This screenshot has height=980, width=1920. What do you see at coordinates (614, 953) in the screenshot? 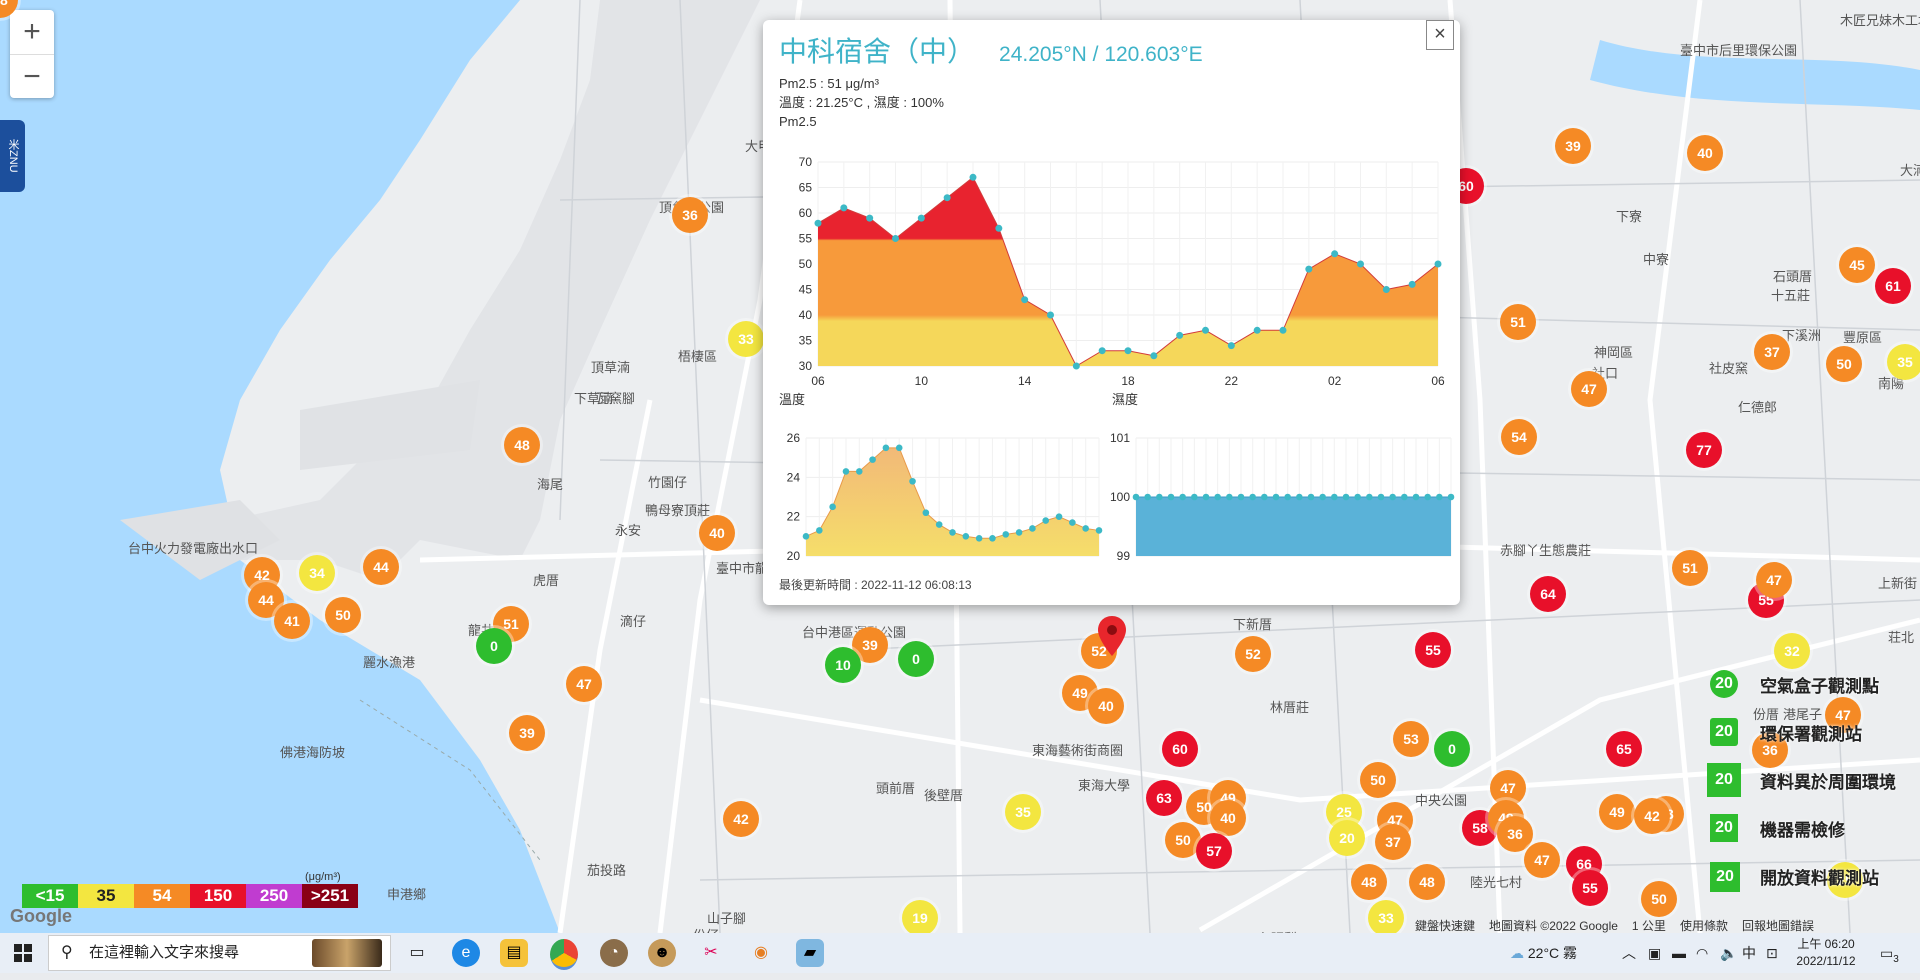
I see `compass-app-icon: ◔` at bounding box center [614, 953].